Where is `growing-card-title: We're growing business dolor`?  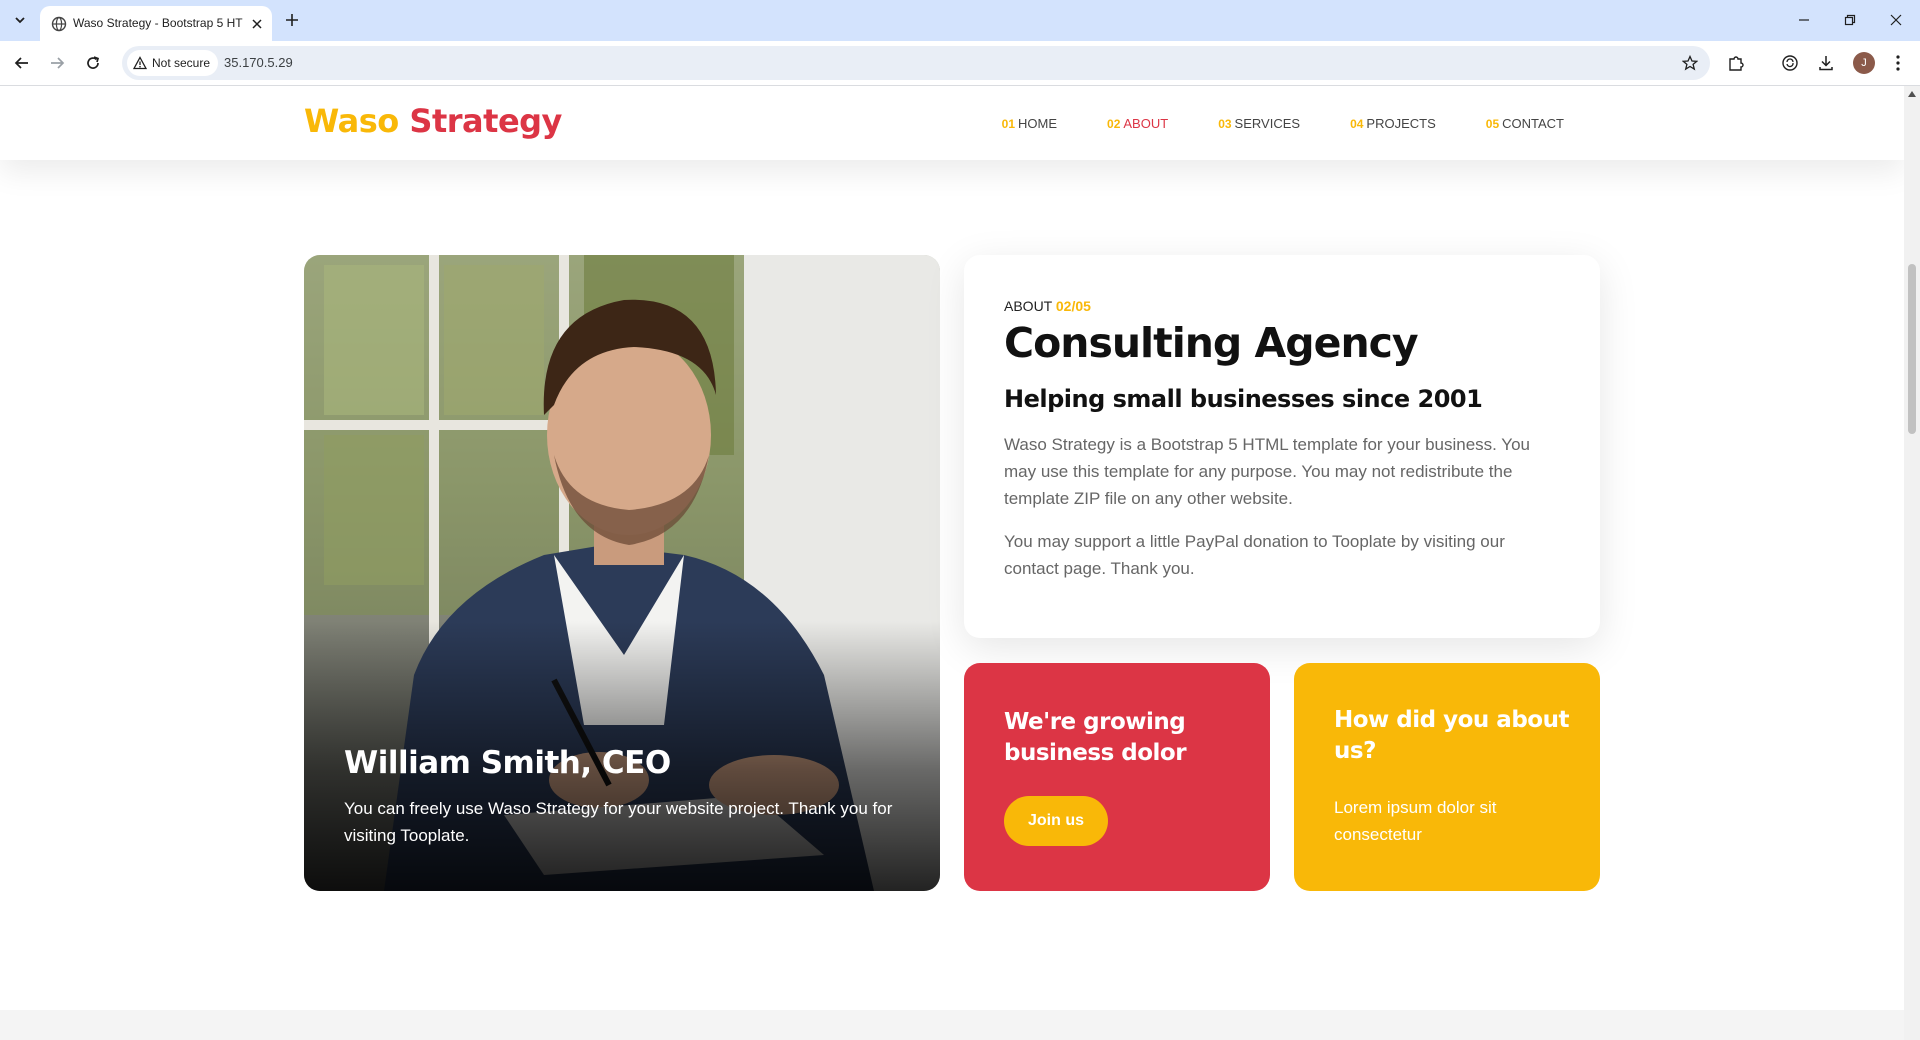 growing-card-title: We're growing business dolor is located at coordinates (1095, 737).